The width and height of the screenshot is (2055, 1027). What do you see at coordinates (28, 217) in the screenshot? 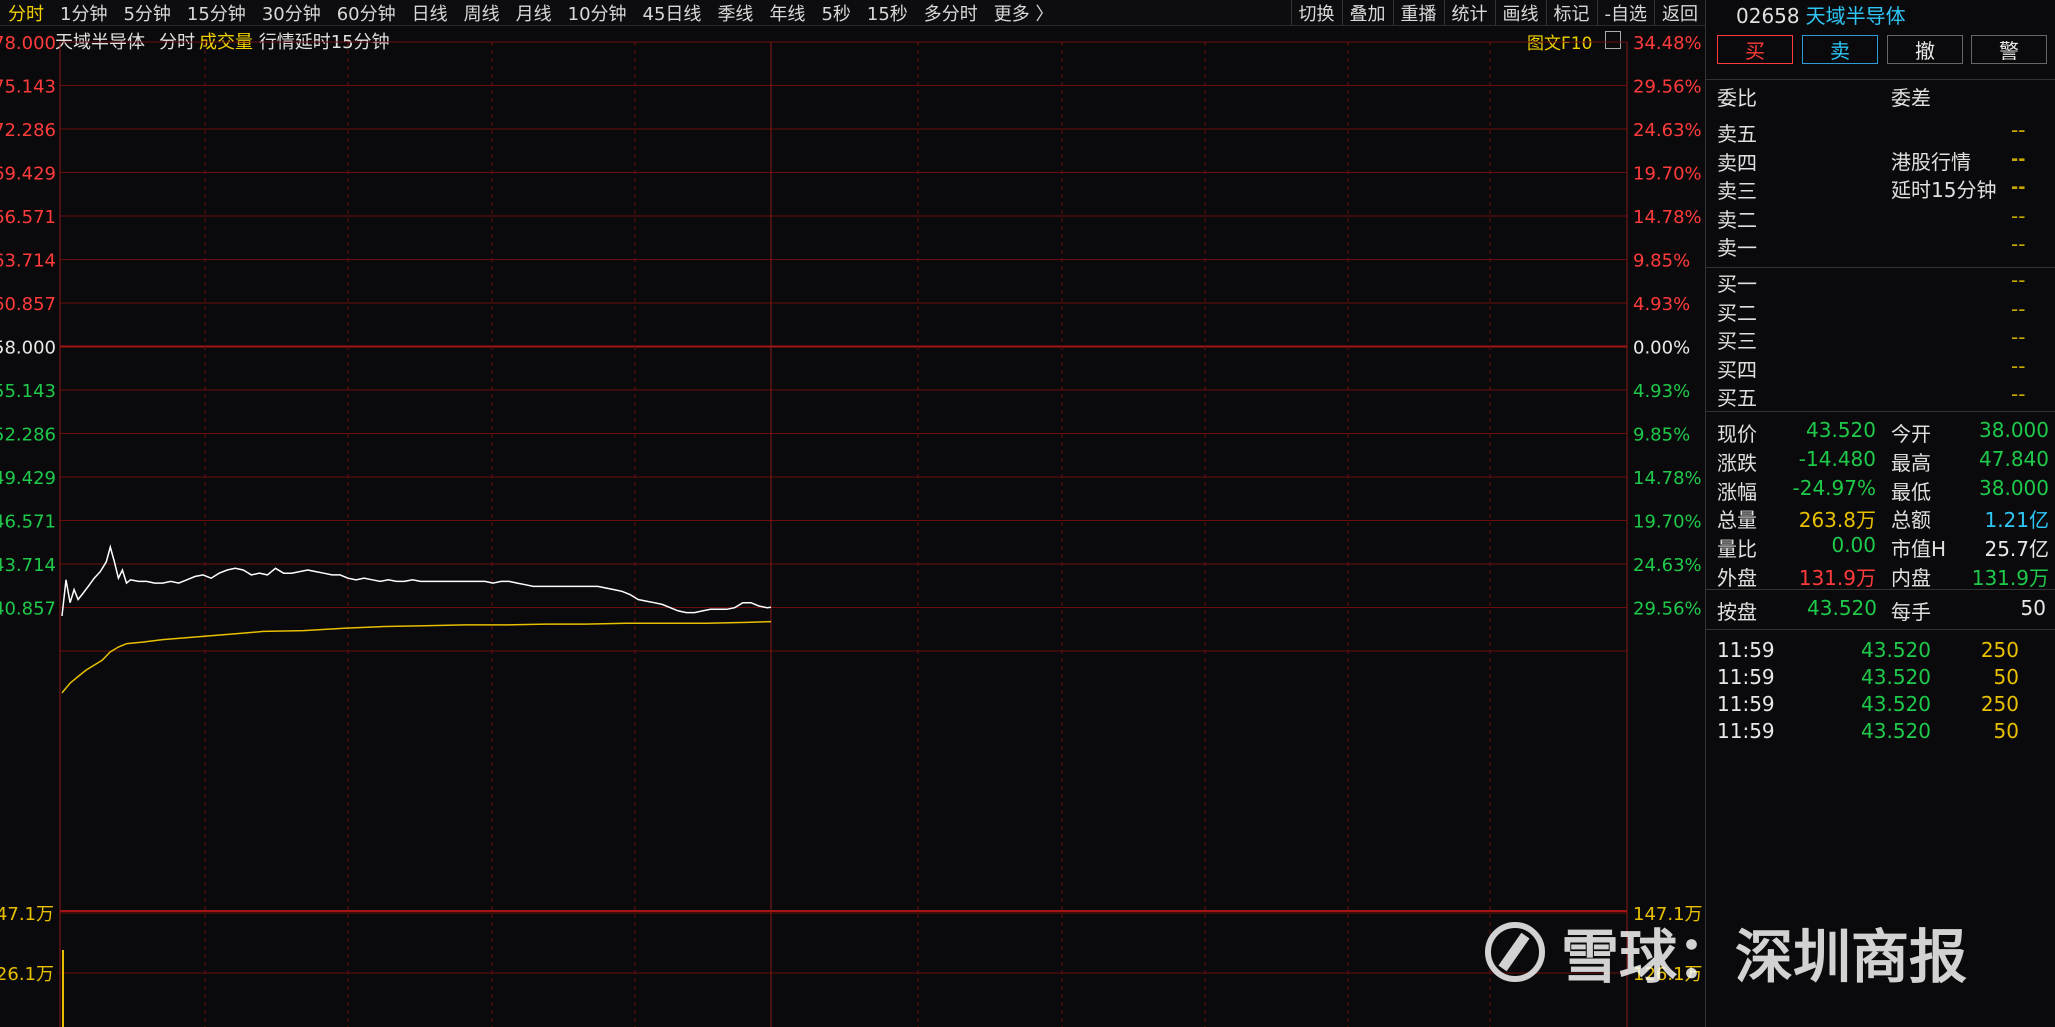
I see `price-tick-label: 66.571` at bounding box center [28, 217].